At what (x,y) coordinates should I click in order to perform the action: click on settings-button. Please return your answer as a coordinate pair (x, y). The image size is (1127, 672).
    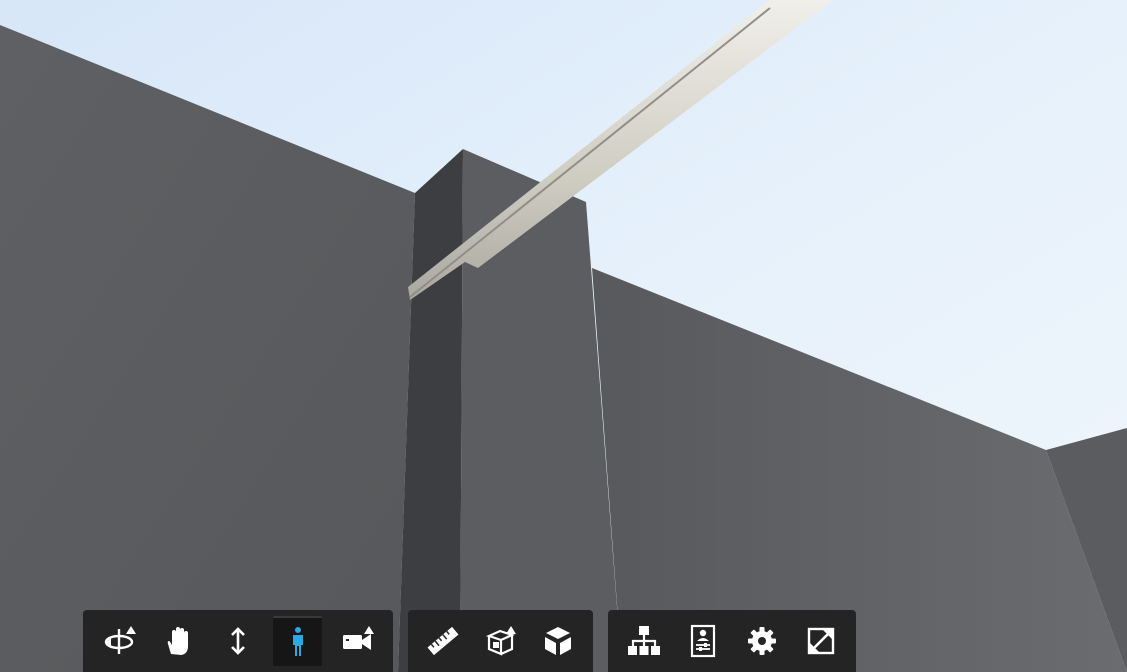
    Looking at the image, I should click on (761, 641).